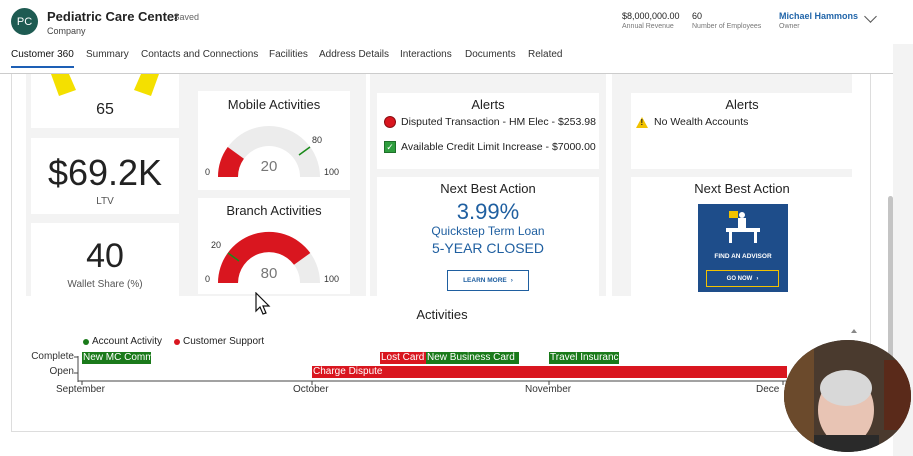  What do you see at coordinates (24, 21) in the screenshot?
I see `record-avatar: PC` at bounding box center [24, 21].